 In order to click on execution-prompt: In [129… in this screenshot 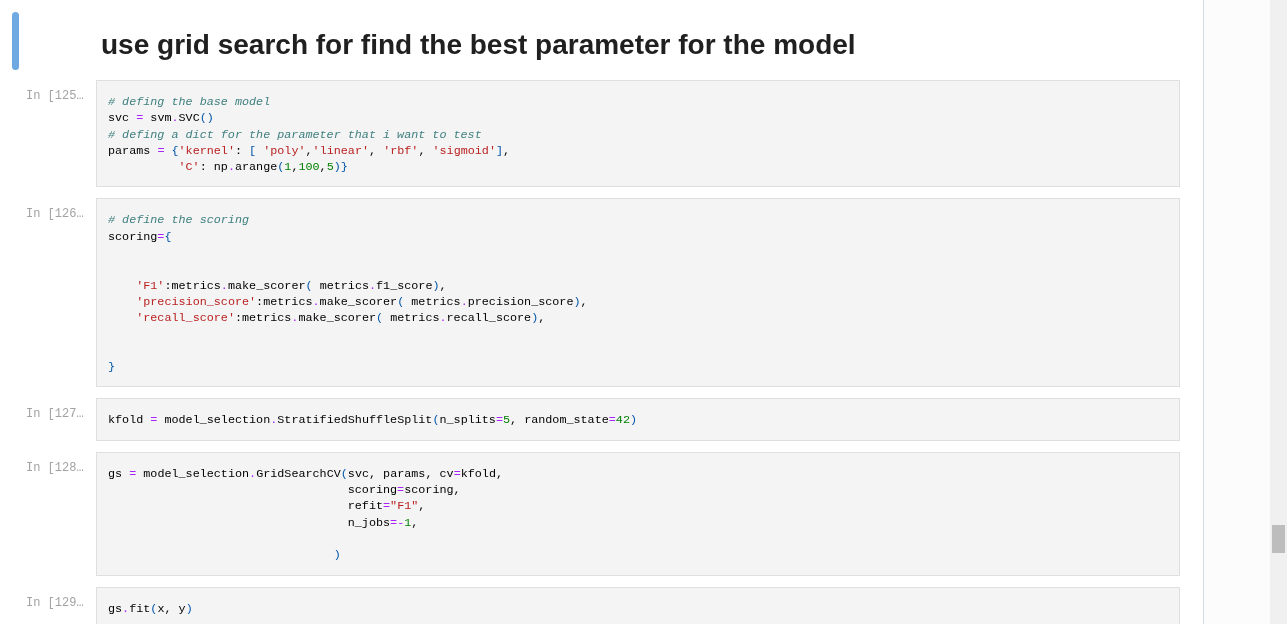, I will do `click(55, 602)`.